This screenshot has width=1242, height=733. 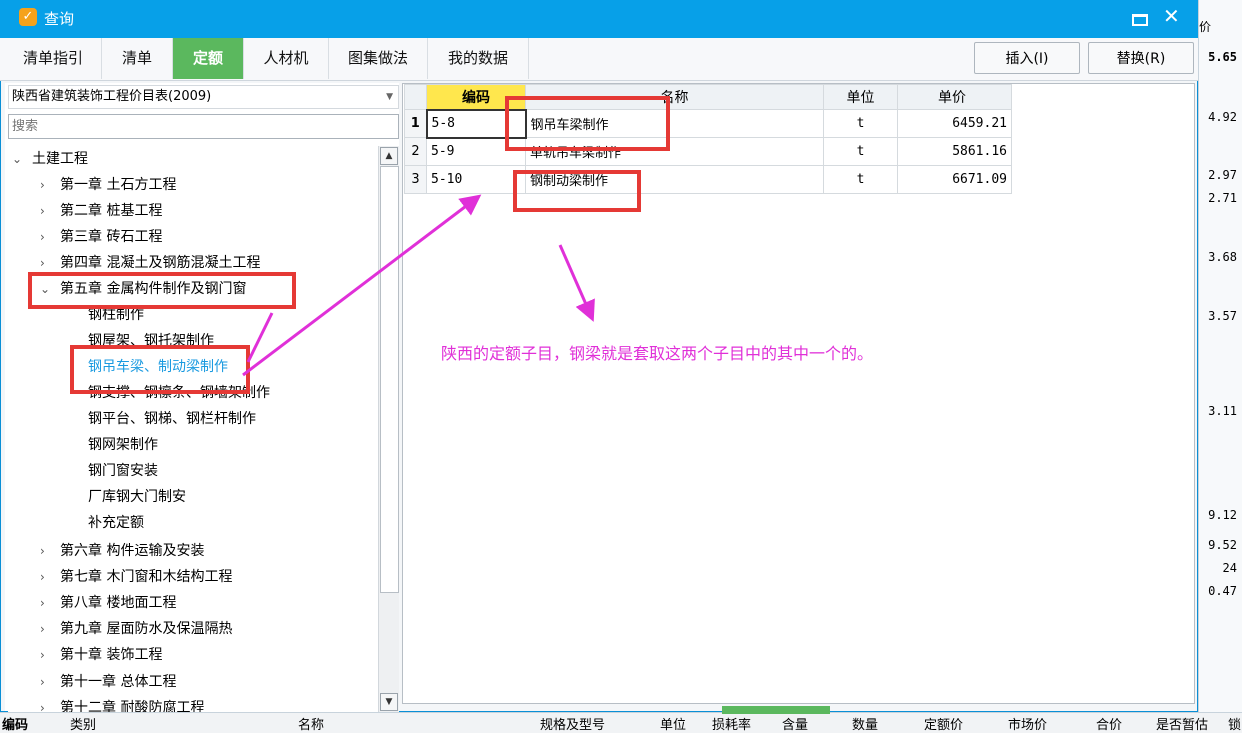 I want to click on annotation-arrows, so click(x=418, y=285).